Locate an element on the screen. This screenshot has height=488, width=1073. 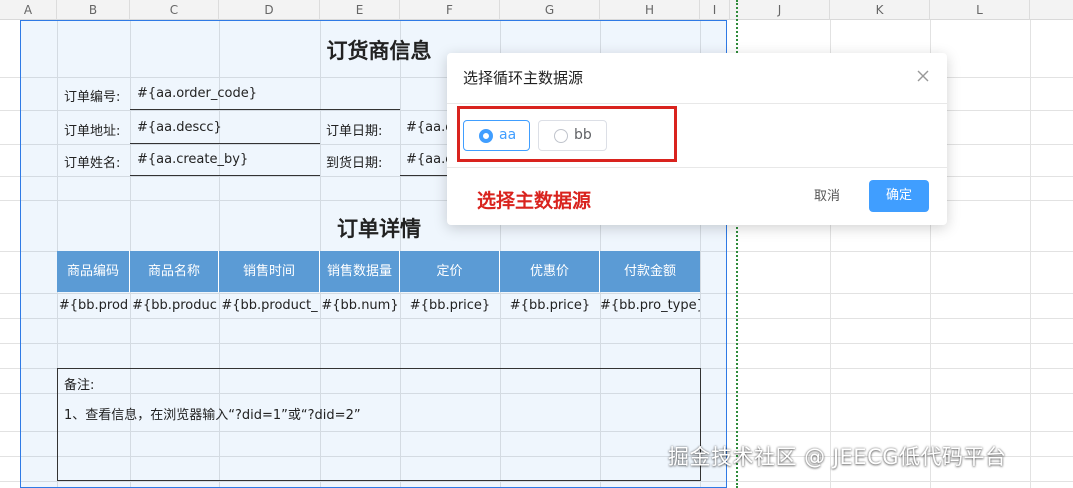
column-title-price: 定价 is located at coordinates (450, 271).